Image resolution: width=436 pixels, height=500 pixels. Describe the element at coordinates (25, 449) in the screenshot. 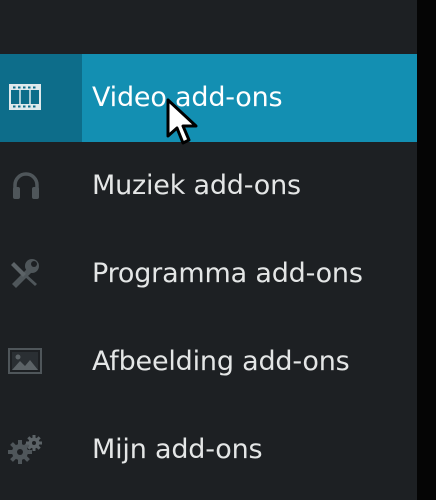

I see `gears-icon` at that location.